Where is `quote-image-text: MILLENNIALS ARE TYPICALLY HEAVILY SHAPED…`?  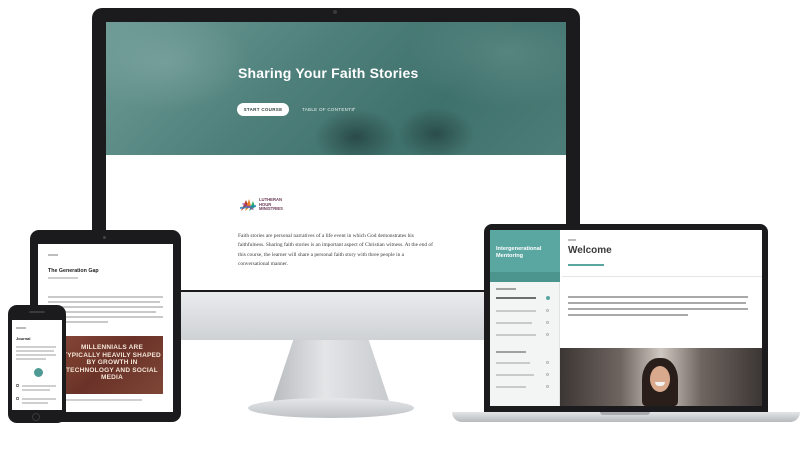
quote-image-text: MILLENNIALS ARE TYPICALLY HEAVILY SHAPED… is located at coordinates (112, 362).